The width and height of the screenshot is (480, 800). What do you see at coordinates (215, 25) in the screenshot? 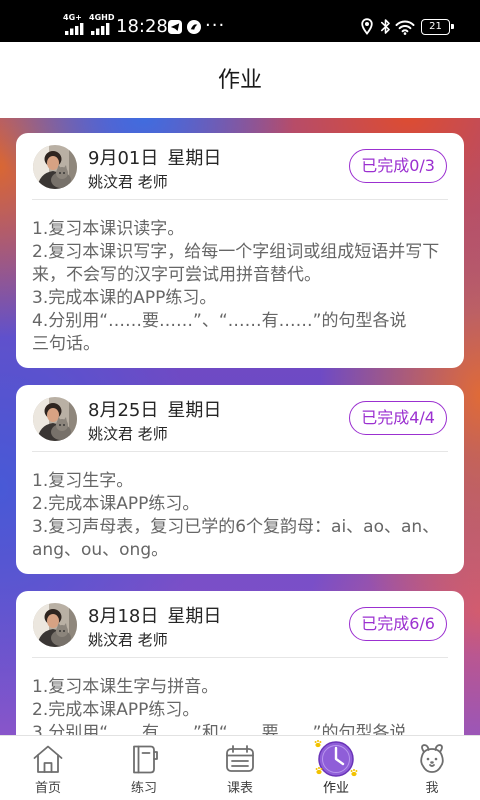
I see `more-notifications-indicator: ···` at bounding box center [215, 25].